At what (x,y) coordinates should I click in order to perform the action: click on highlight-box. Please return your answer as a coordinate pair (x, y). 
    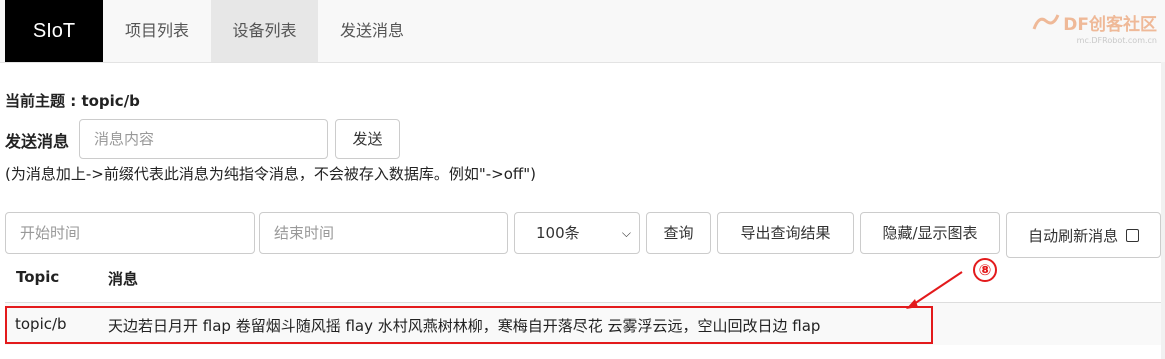
    Looking at the image, I should click on (469, 325).